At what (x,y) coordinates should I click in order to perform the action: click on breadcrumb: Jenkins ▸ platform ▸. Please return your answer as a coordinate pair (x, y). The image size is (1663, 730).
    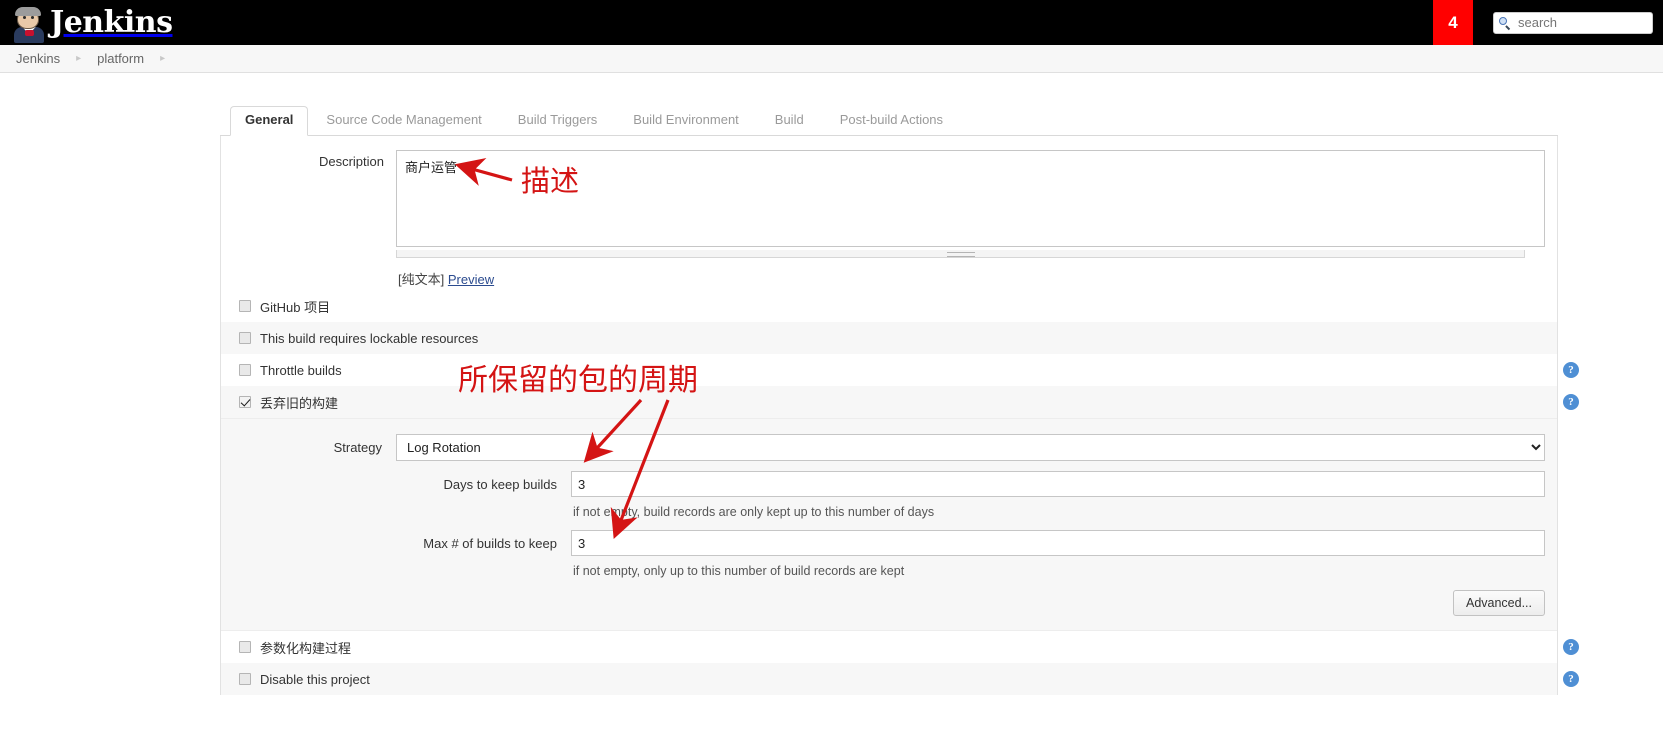
    Looking at the image, I should click on (831, 59).